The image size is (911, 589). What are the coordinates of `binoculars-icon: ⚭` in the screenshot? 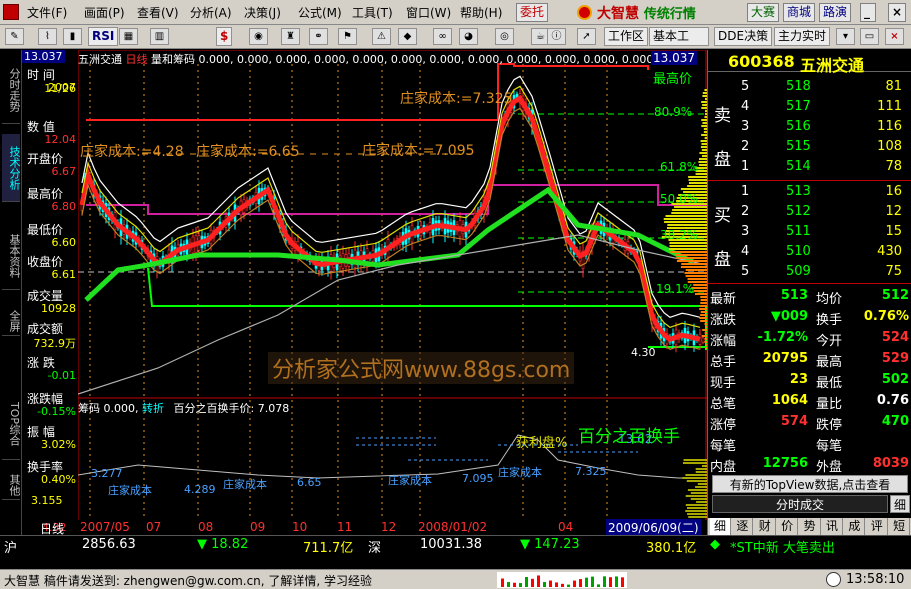 It's located at (318, 36).